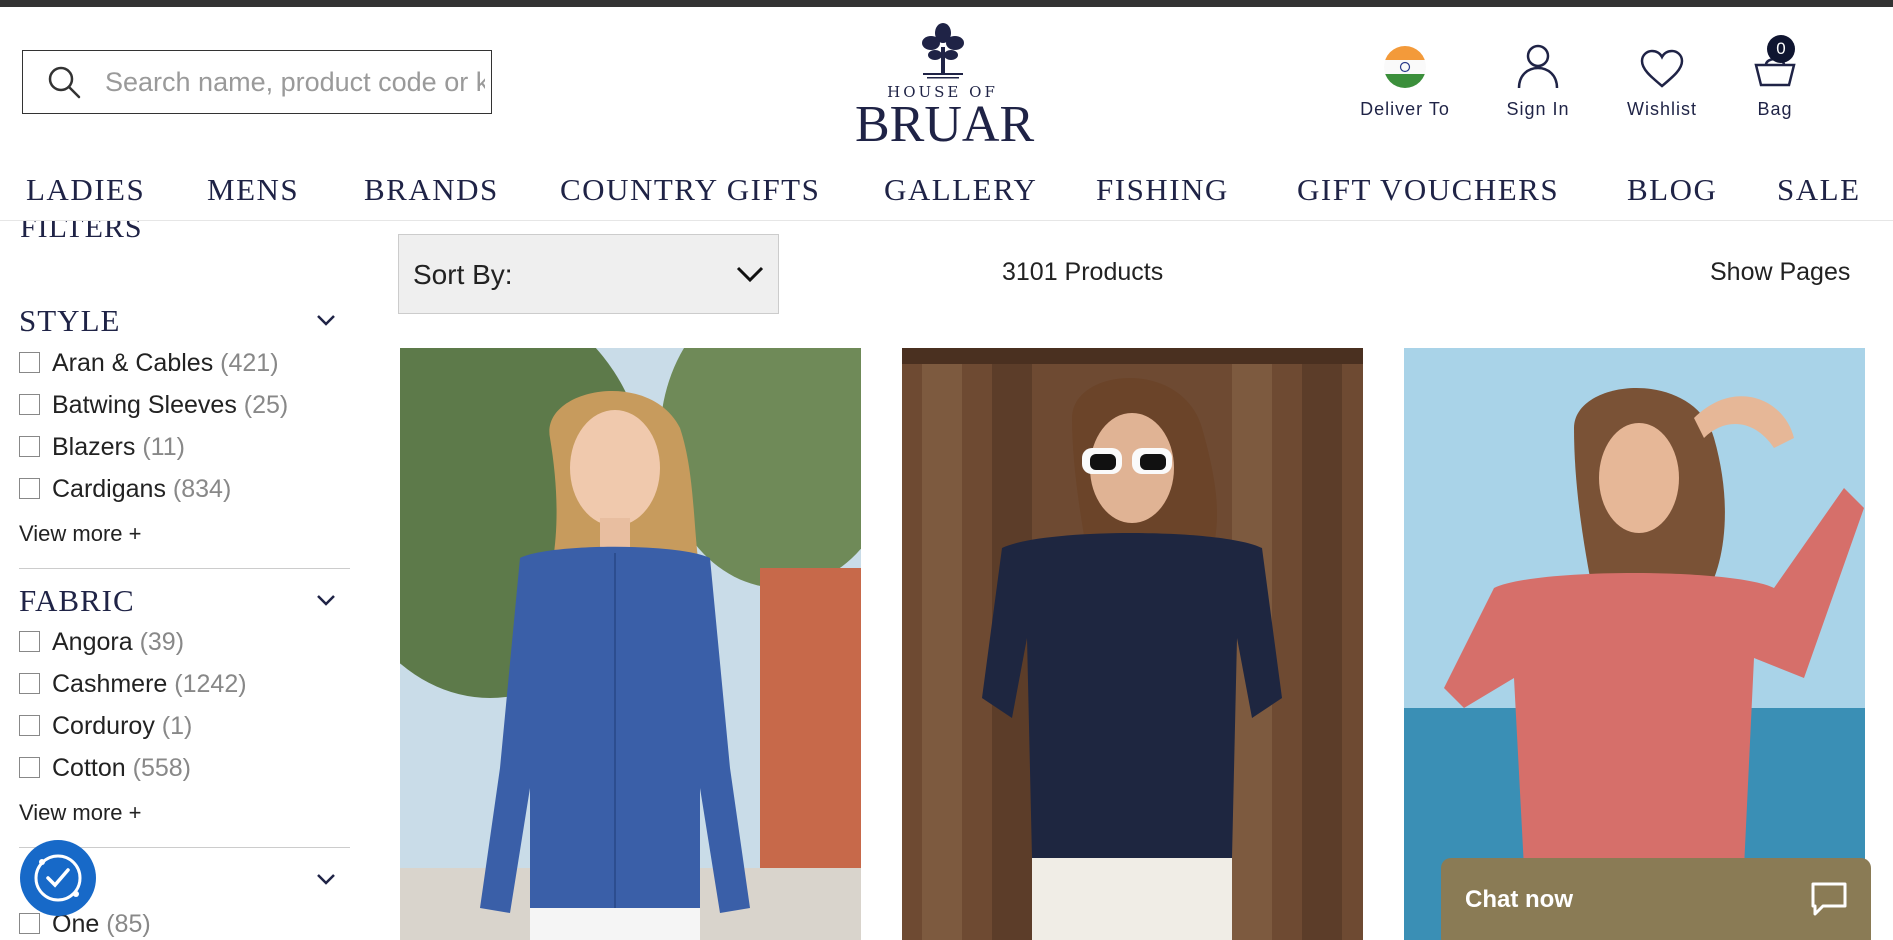 The height and width of the screenshot is (940, 1893). What do you see at coordinates (202, 489) in the screenshot?
I see `option-count: (834)` at bounding box center [202, 489].